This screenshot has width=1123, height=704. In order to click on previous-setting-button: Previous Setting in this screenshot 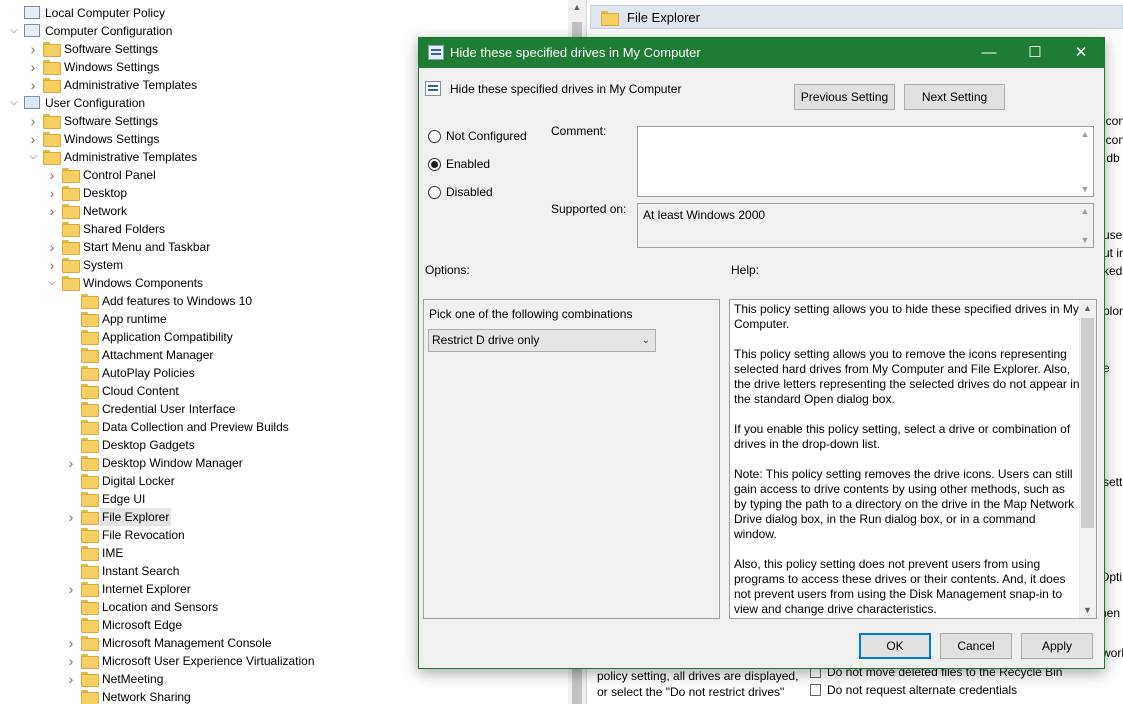, I will do `click(844, 97)`.